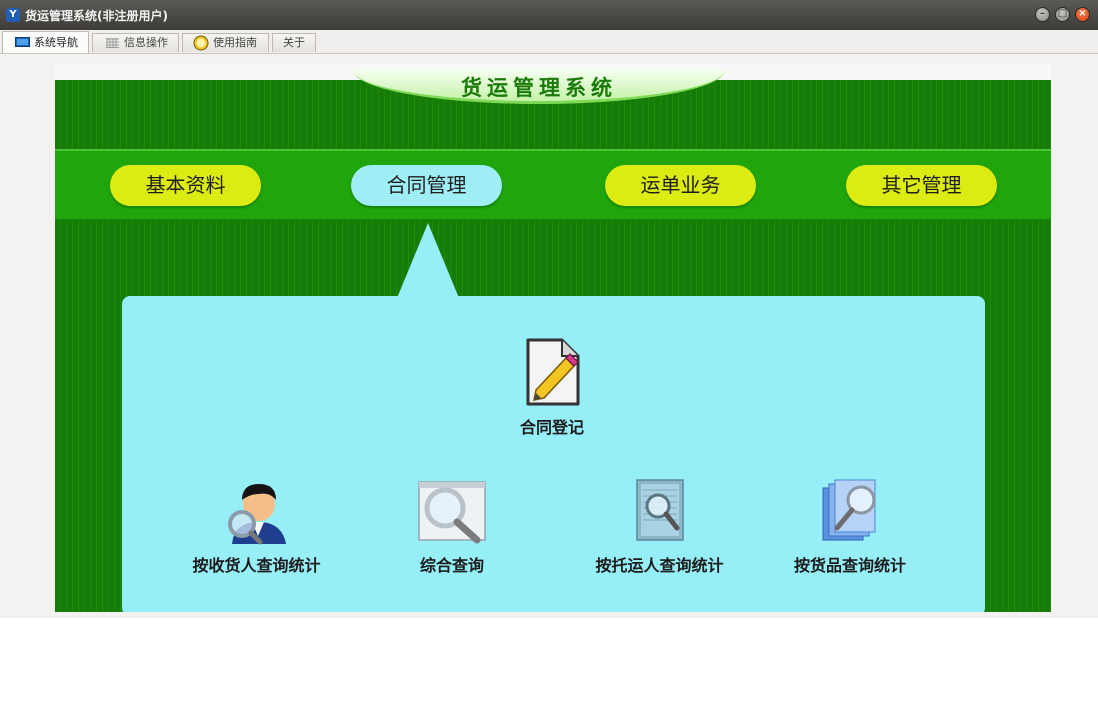 Image resolution: width=1098 pixels, height=713 pixels. What do you see at coordinates (185, 185) in the screenshot?
I see `nav-basic-data: 基本资料` at bounding box center [185, 185].